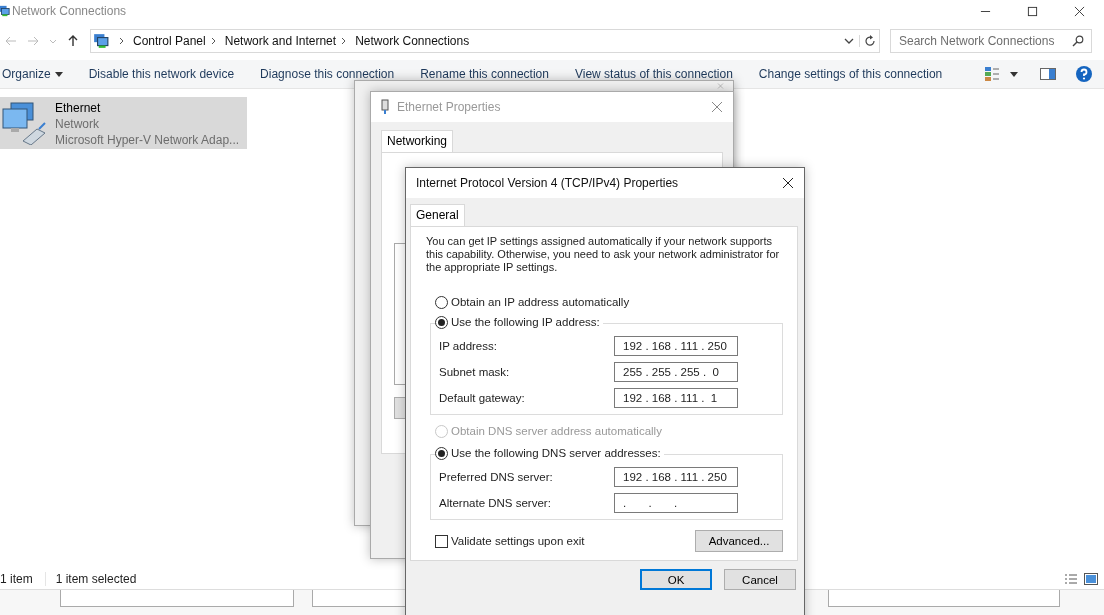  I want to click on field-label: IP address:, so click(468, 346).